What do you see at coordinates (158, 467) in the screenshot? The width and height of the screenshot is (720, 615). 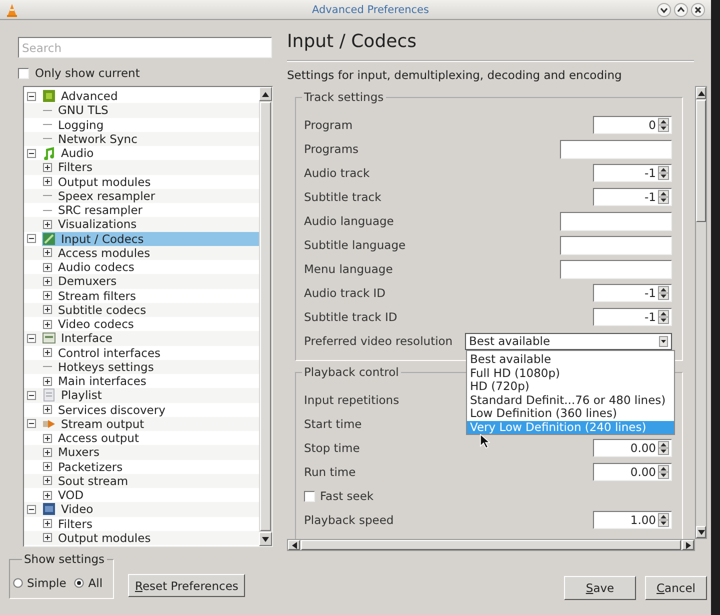 I see `tree-item: Packetizers` at bounding box center [158, 467].